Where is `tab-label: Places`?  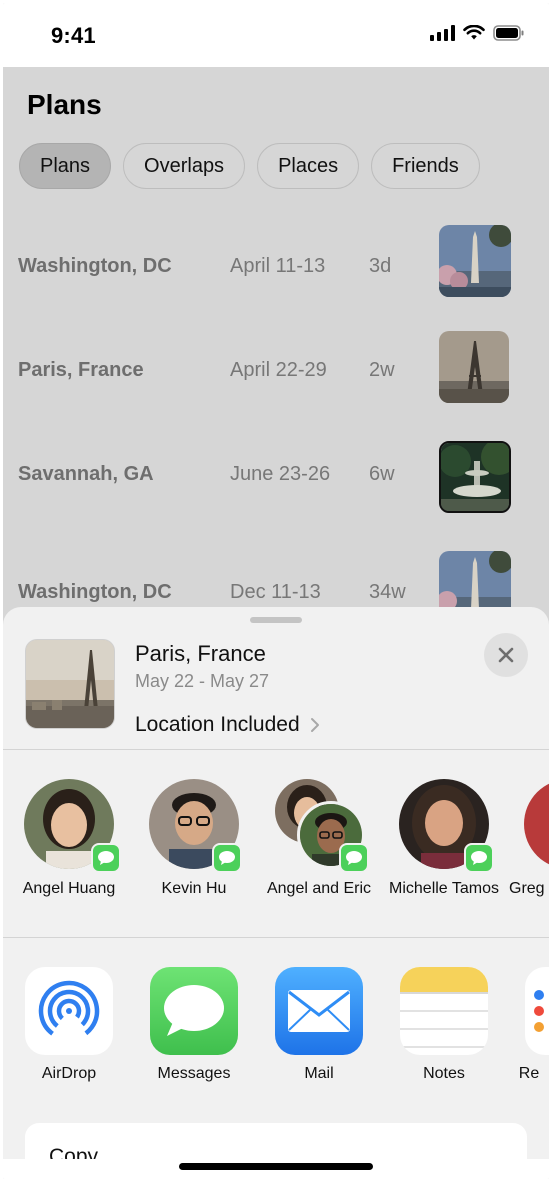
tab-label: Places is located at coordinates (308, 165).